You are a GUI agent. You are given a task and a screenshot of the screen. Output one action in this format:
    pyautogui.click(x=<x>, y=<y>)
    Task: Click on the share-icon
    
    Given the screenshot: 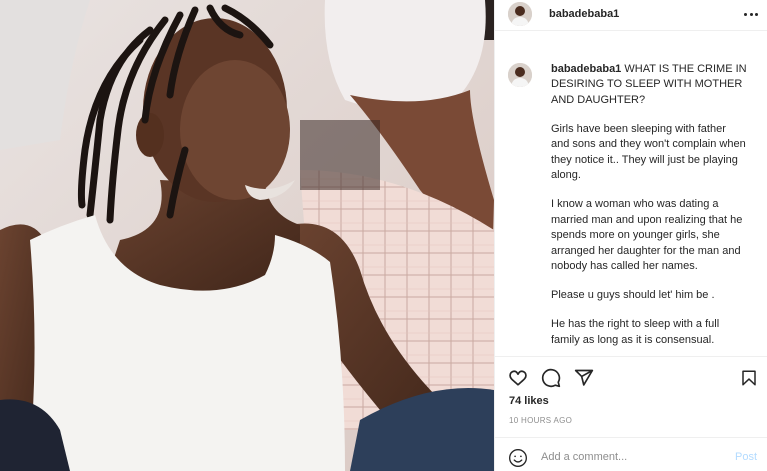 What is the action you would take?
    pyautogui.click(x=584, y=378)
    